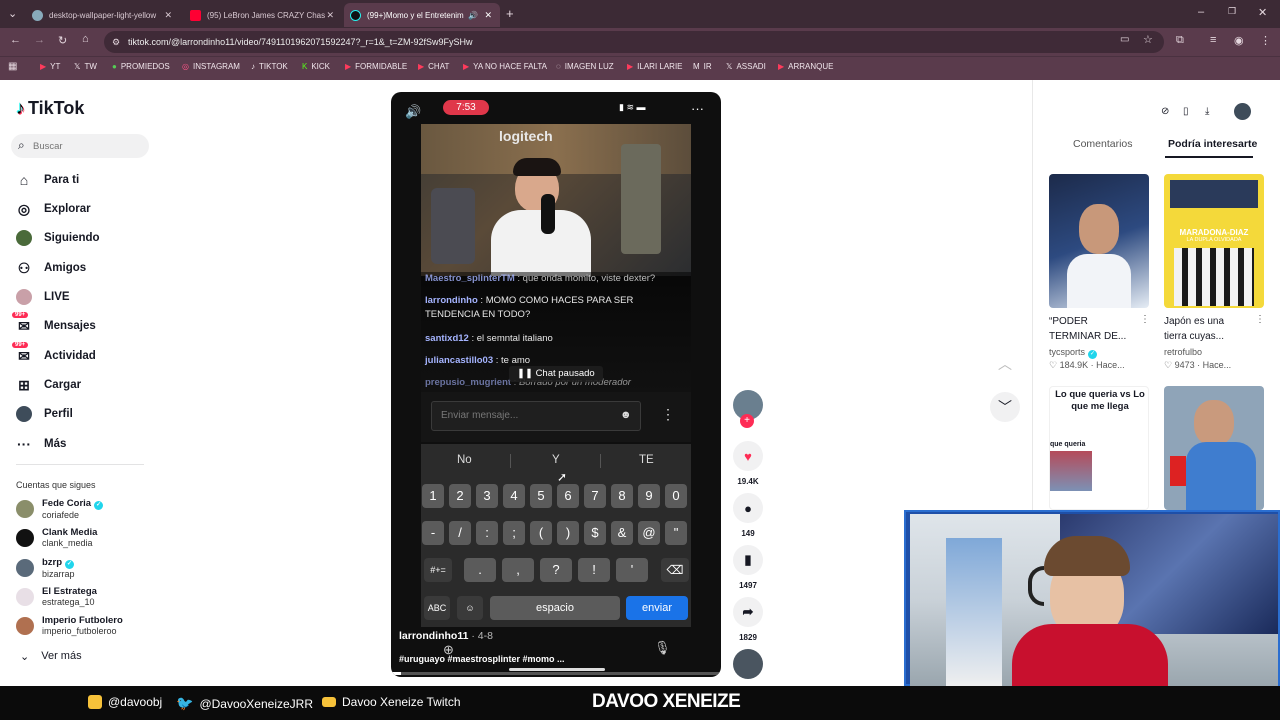 This screenshot has width=1280, height=720. Describe the element at coordinates (655, 66) in the screenshot. I see `bookmark-ilari-larie: ▶ ILARI LARIE` at that location.